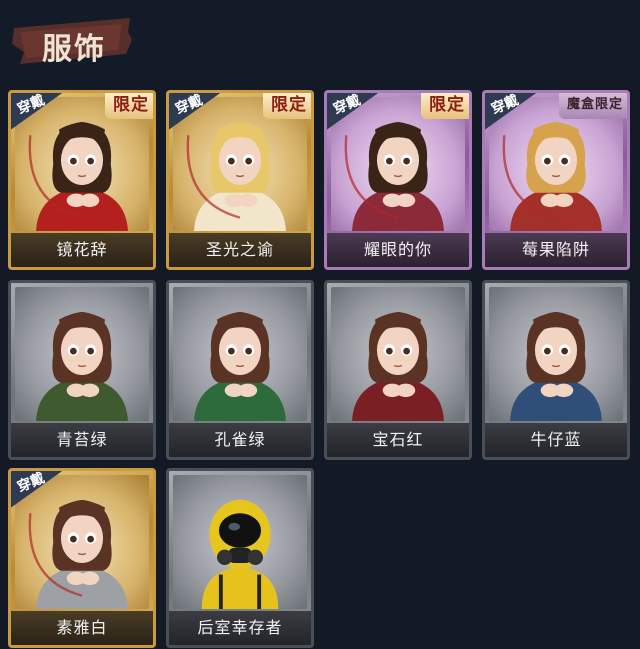  What do you see at coordinates (82, 250) in the screenshot?
I see `costume-name: 镜花辞` at bounding box center [82, 250].